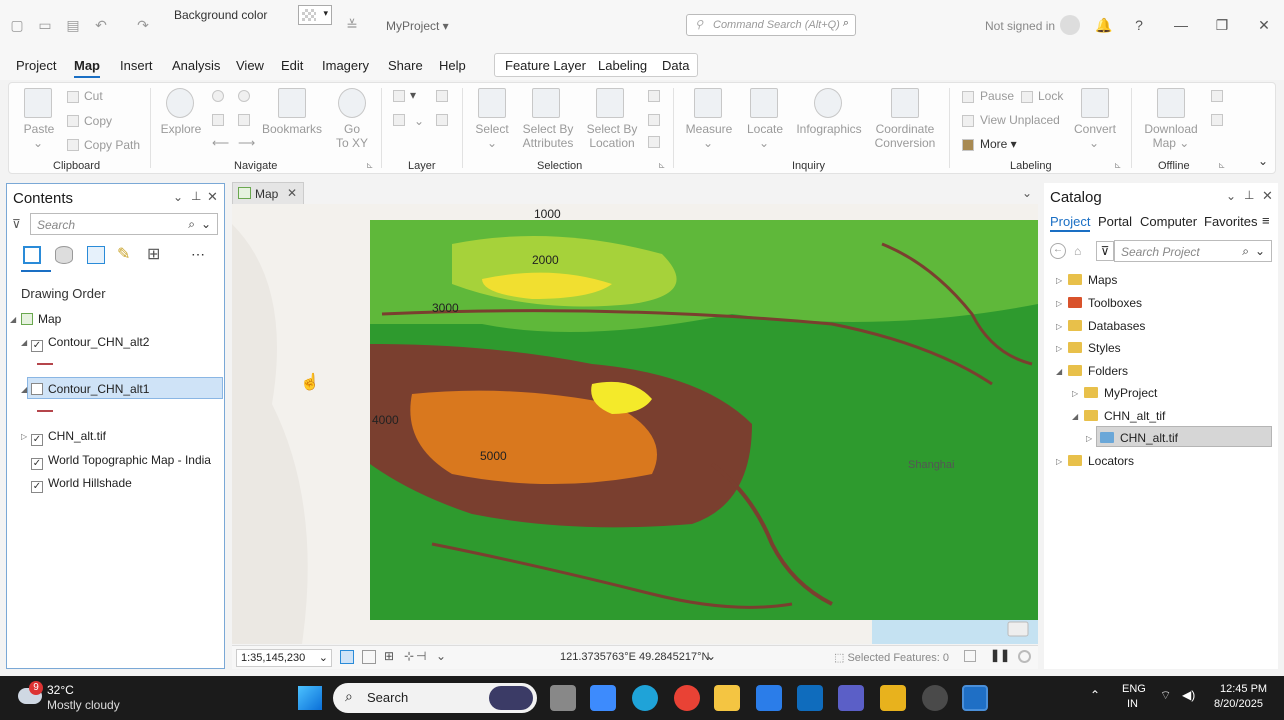 The width and height of the screenshot is (1284, 720). Describe the element at coordinates (421, 656) in the screenshot. I see `constraints-icon: ⊣` at that location.